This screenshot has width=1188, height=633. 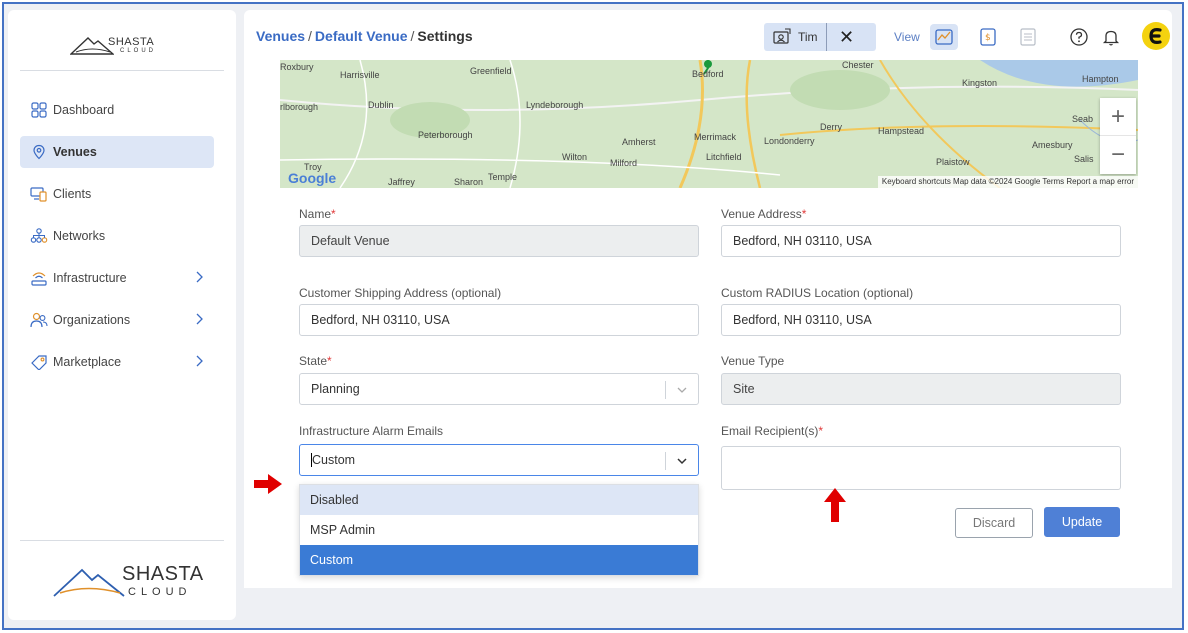 What do you see at coordinates (1052, 145) in the screenshot?
I see `map-place-label: Amesbury` at bounding box center [1052, 145].